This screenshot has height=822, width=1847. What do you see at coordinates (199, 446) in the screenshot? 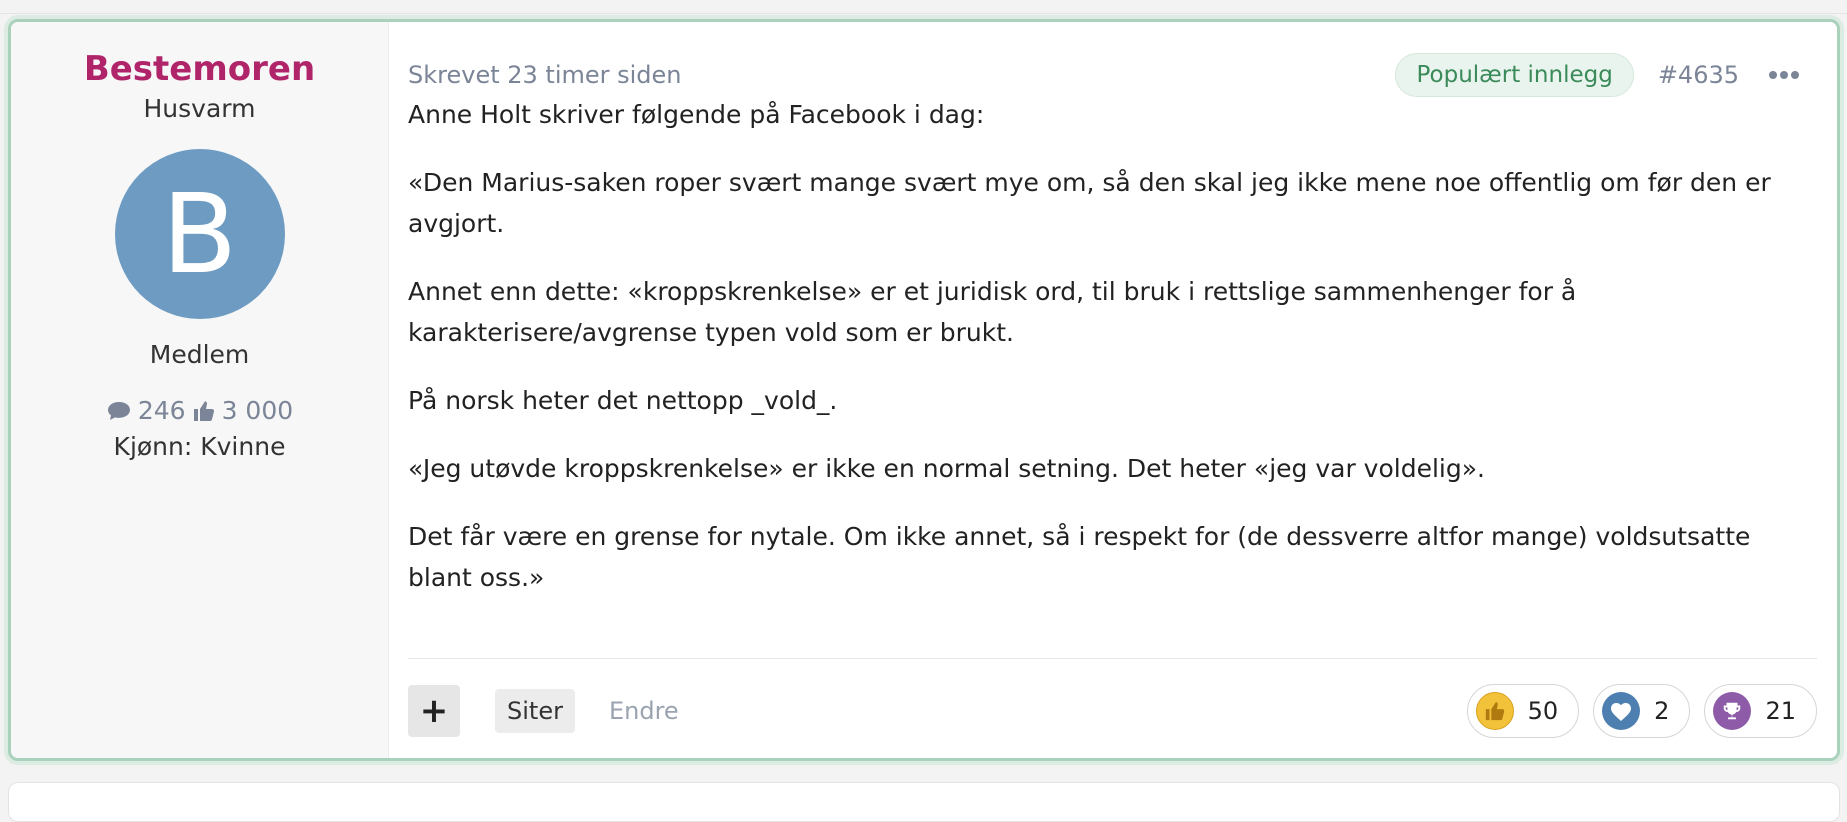
I see `user-gender: Kjønn: Kvinne` at bounding box center [199, 446].